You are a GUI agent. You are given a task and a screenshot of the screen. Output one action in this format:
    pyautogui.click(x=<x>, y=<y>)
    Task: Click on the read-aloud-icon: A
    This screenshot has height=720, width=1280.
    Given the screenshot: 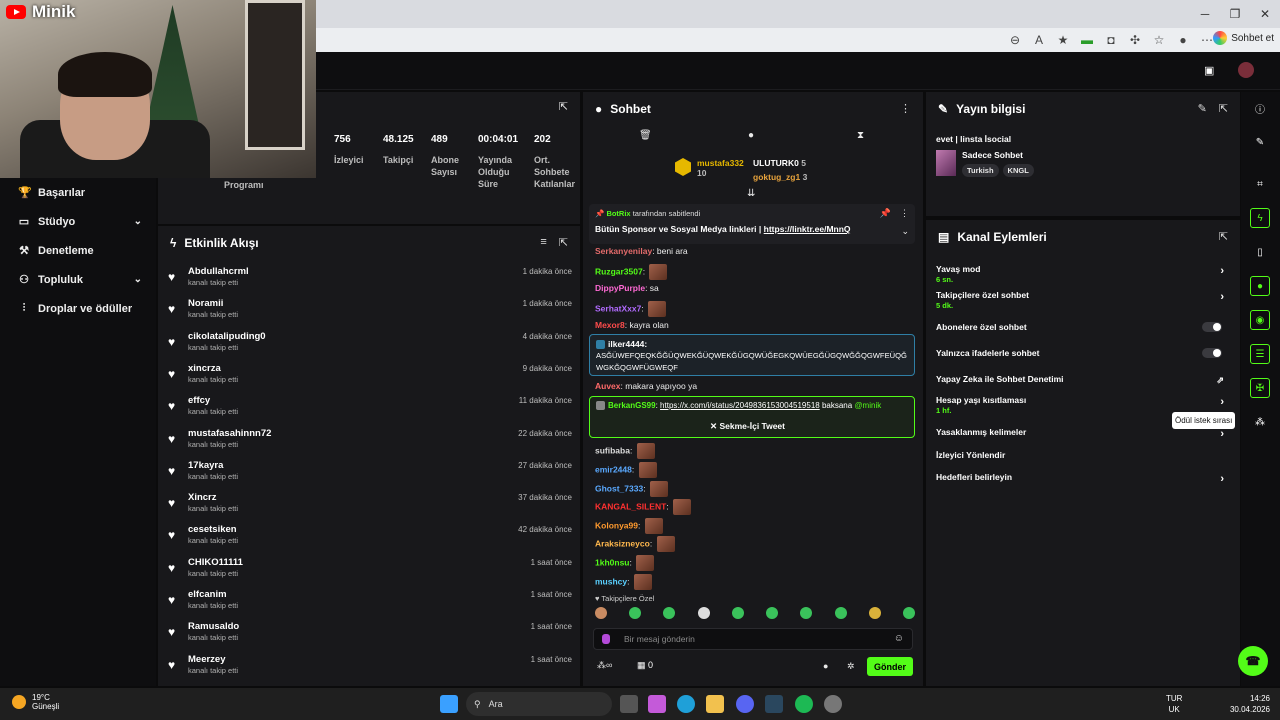 What is the action you would take?
    pyautogui.click(x=1039, y=40)
    